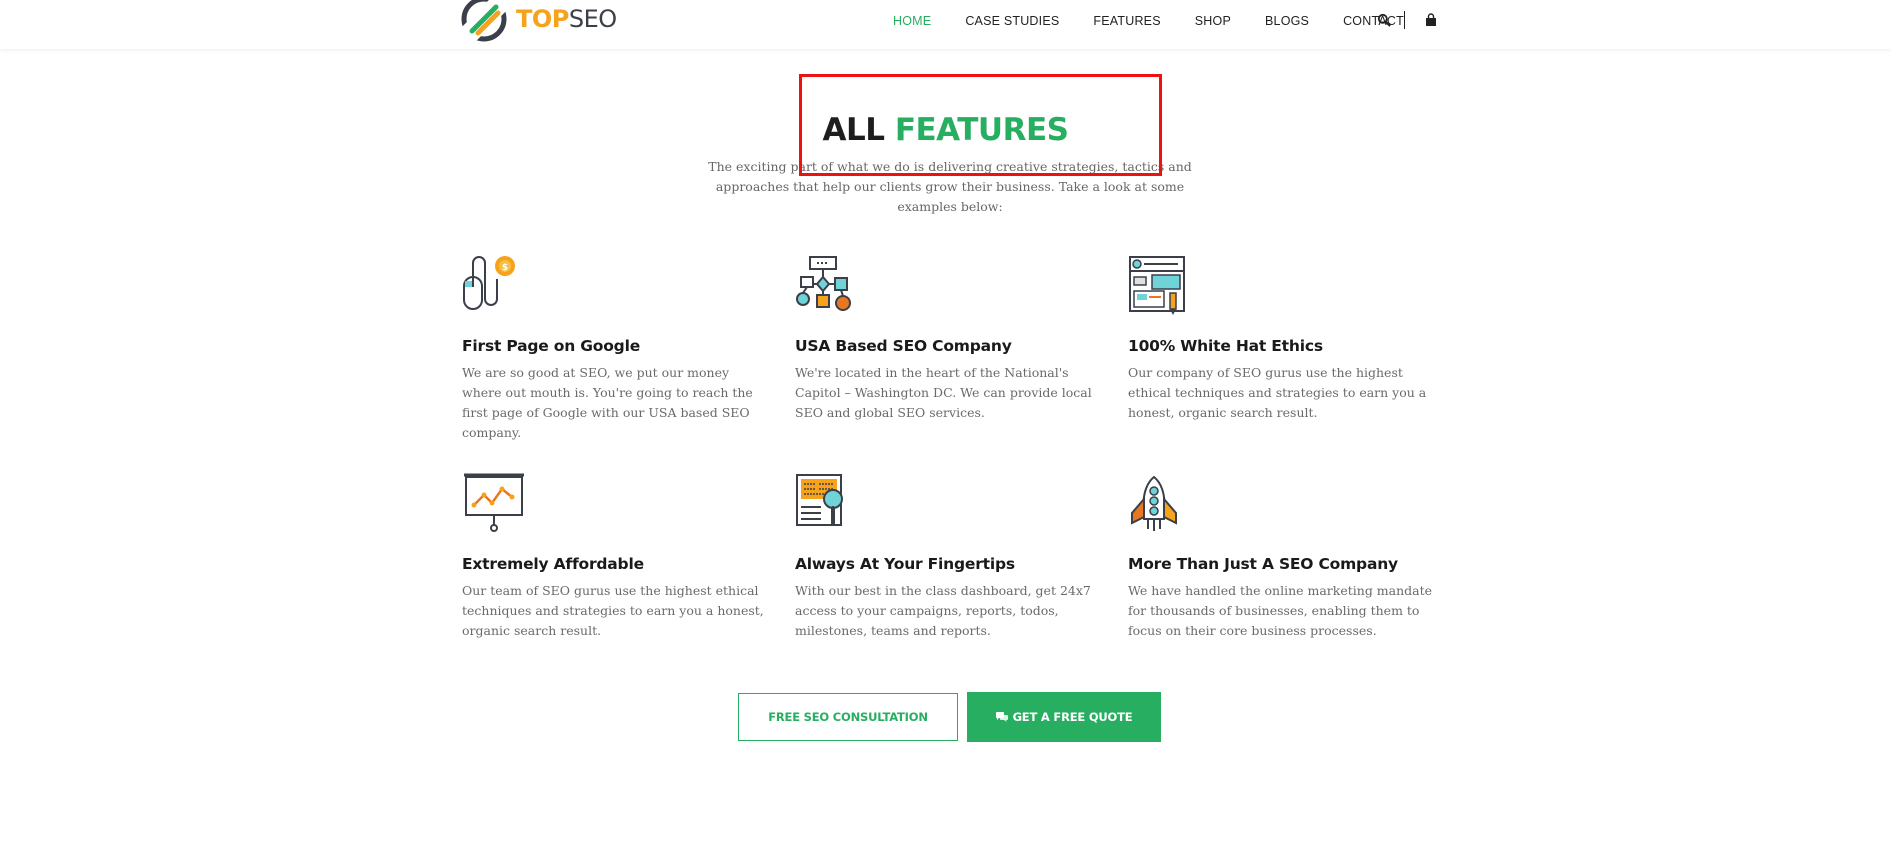 This screenshot has height=841, width=1891. I want to click on flowchart-icon, so click(823, 283).